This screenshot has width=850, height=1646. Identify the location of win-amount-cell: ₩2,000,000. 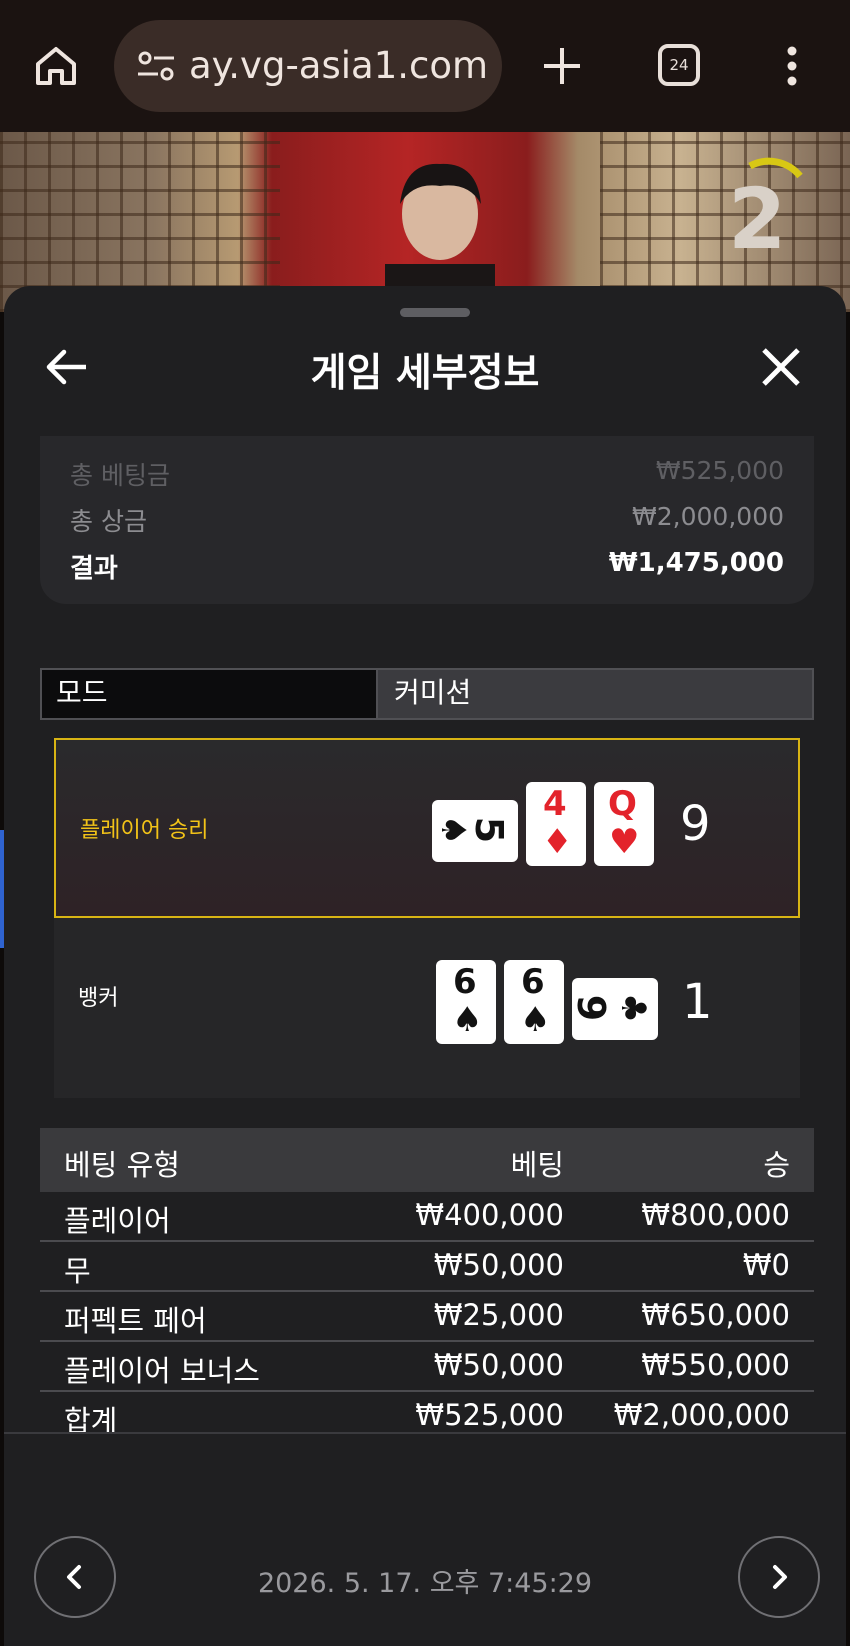
(701, 1415).